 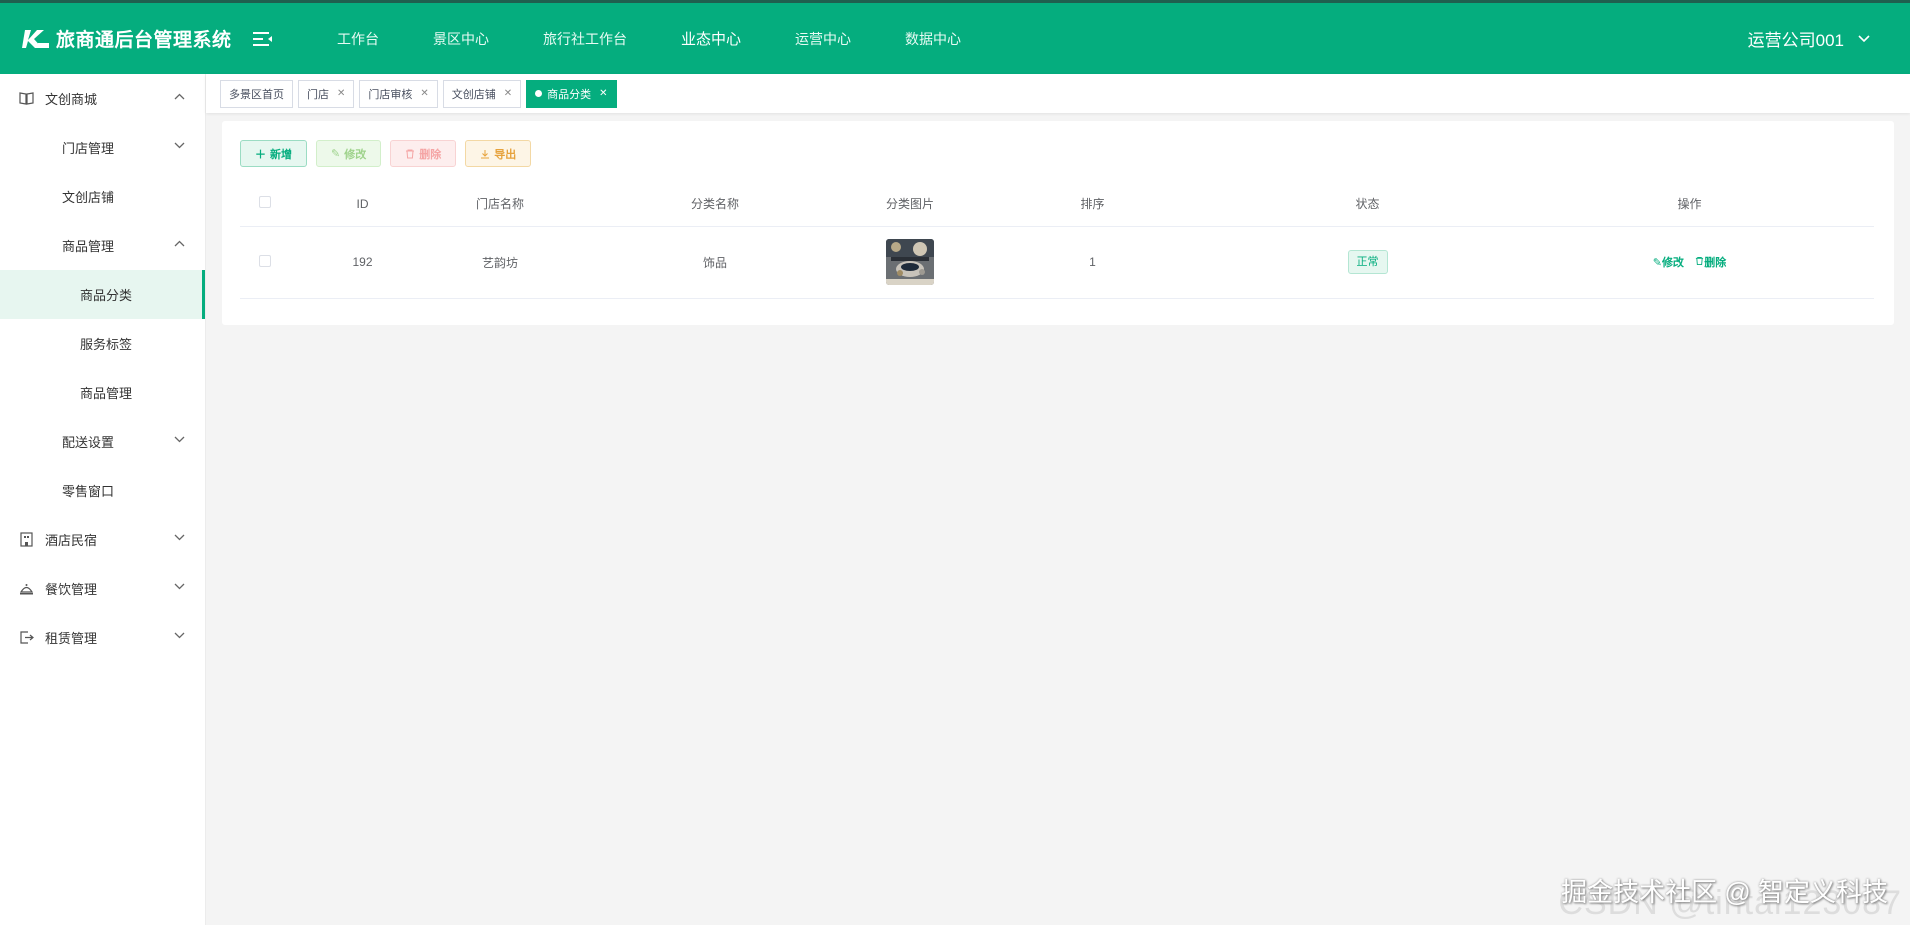 I want to click on tab-product-category: 商品分类 ✕, so click(x=571, y=93).